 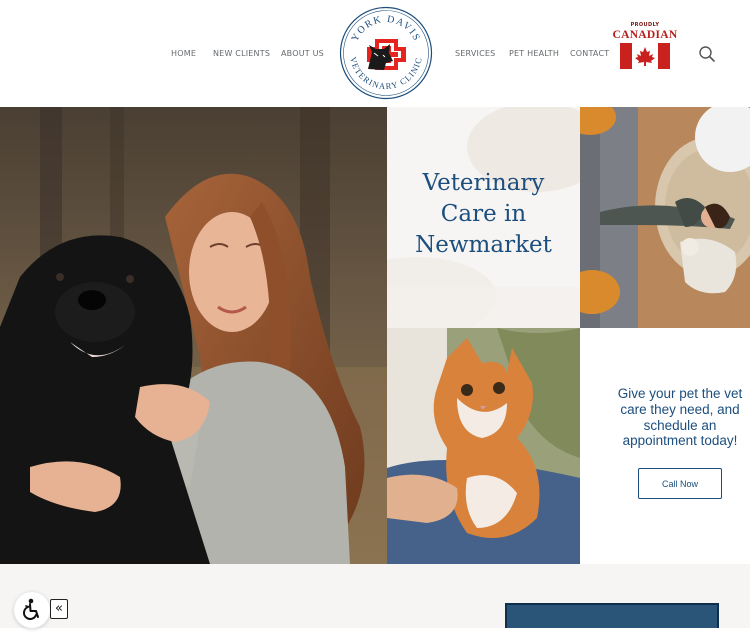 What do you see at coordinates (483, 245) in the screenshot?
I see `hero-title-line: Newmarket` at bounding box center [483, 245].